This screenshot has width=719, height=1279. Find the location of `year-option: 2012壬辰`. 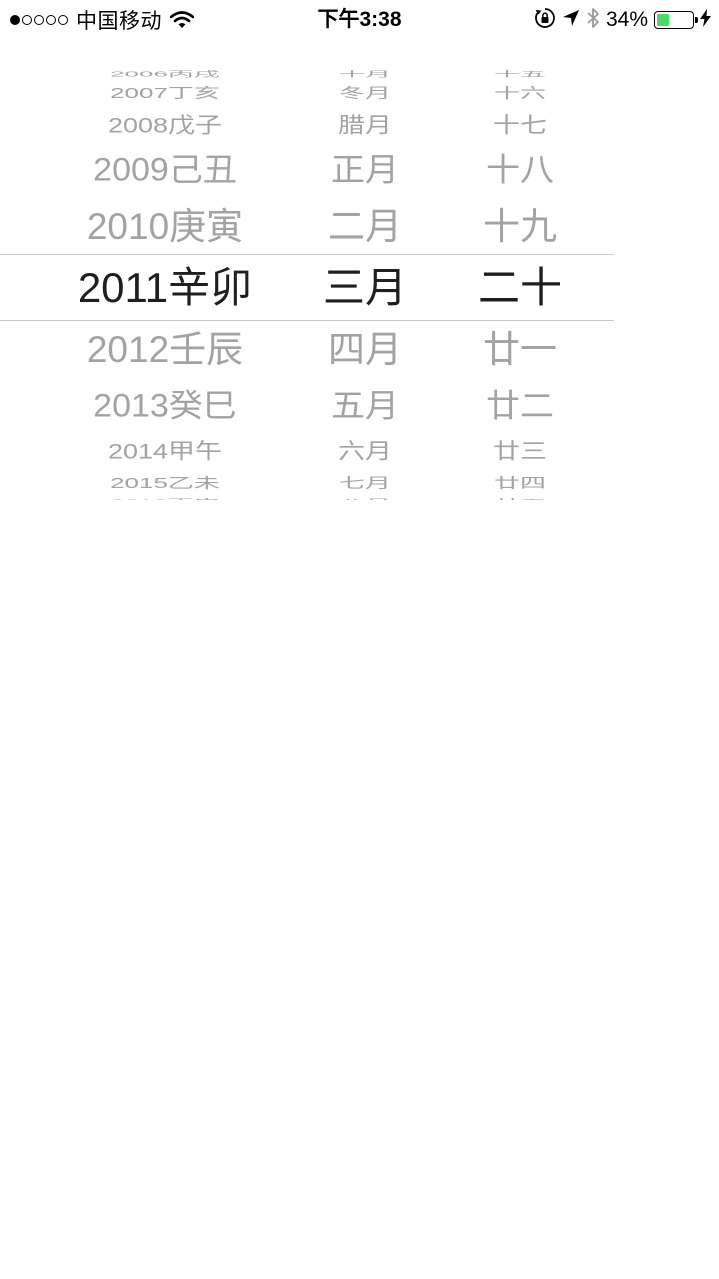

year-option: 2012壬辰 is located at coordinates (165, 349).